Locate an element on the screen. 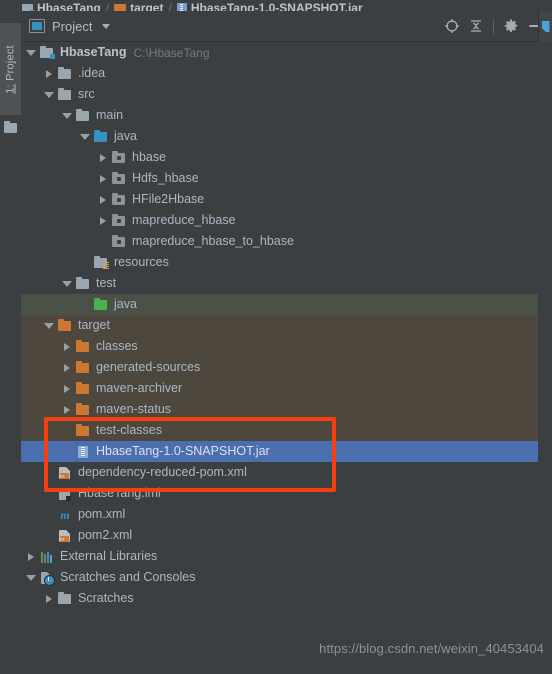  tree-node-main: main is located at coordinates (279, 115).